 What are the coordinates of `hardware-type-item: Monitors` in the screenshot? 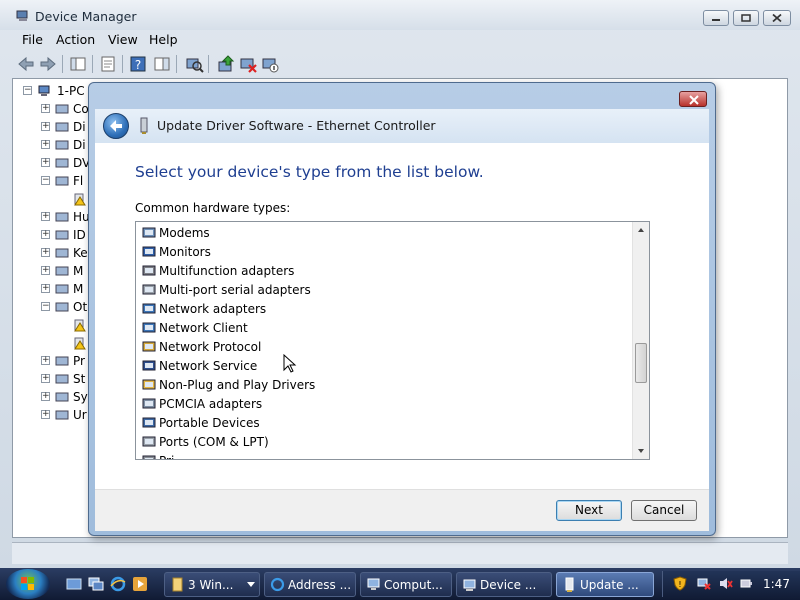 It's located at (381, 252).